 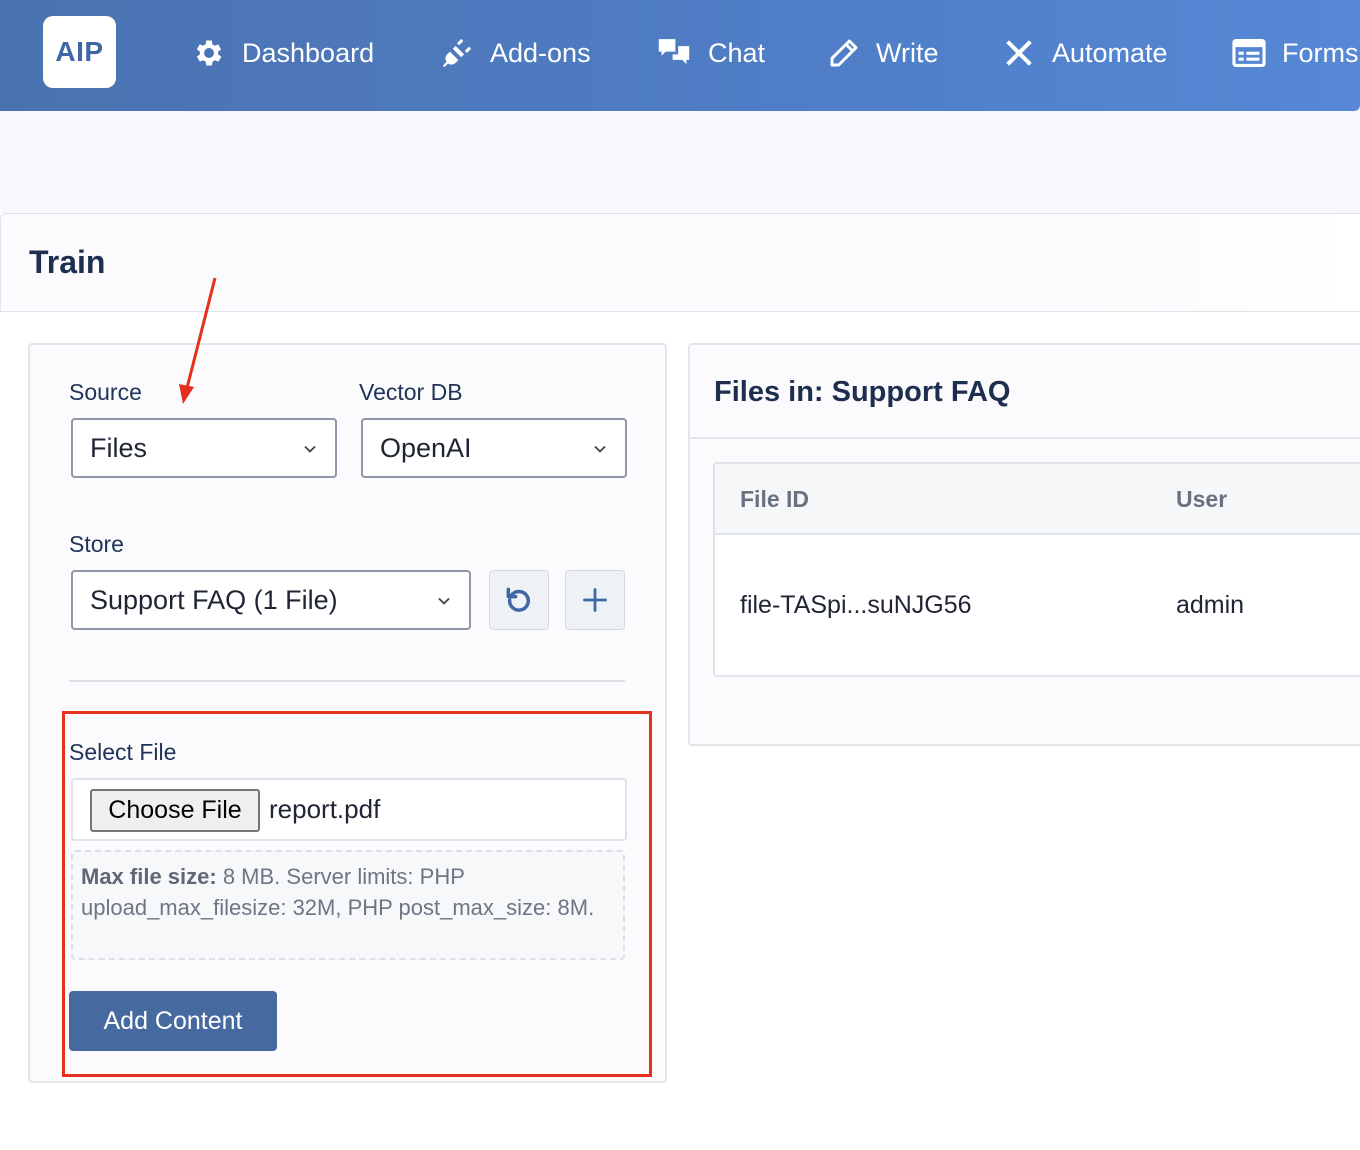 What do you see at coordinates (67, 262) in the screenshot?
I see `page-title: Train` at bounding box center [67, 262].